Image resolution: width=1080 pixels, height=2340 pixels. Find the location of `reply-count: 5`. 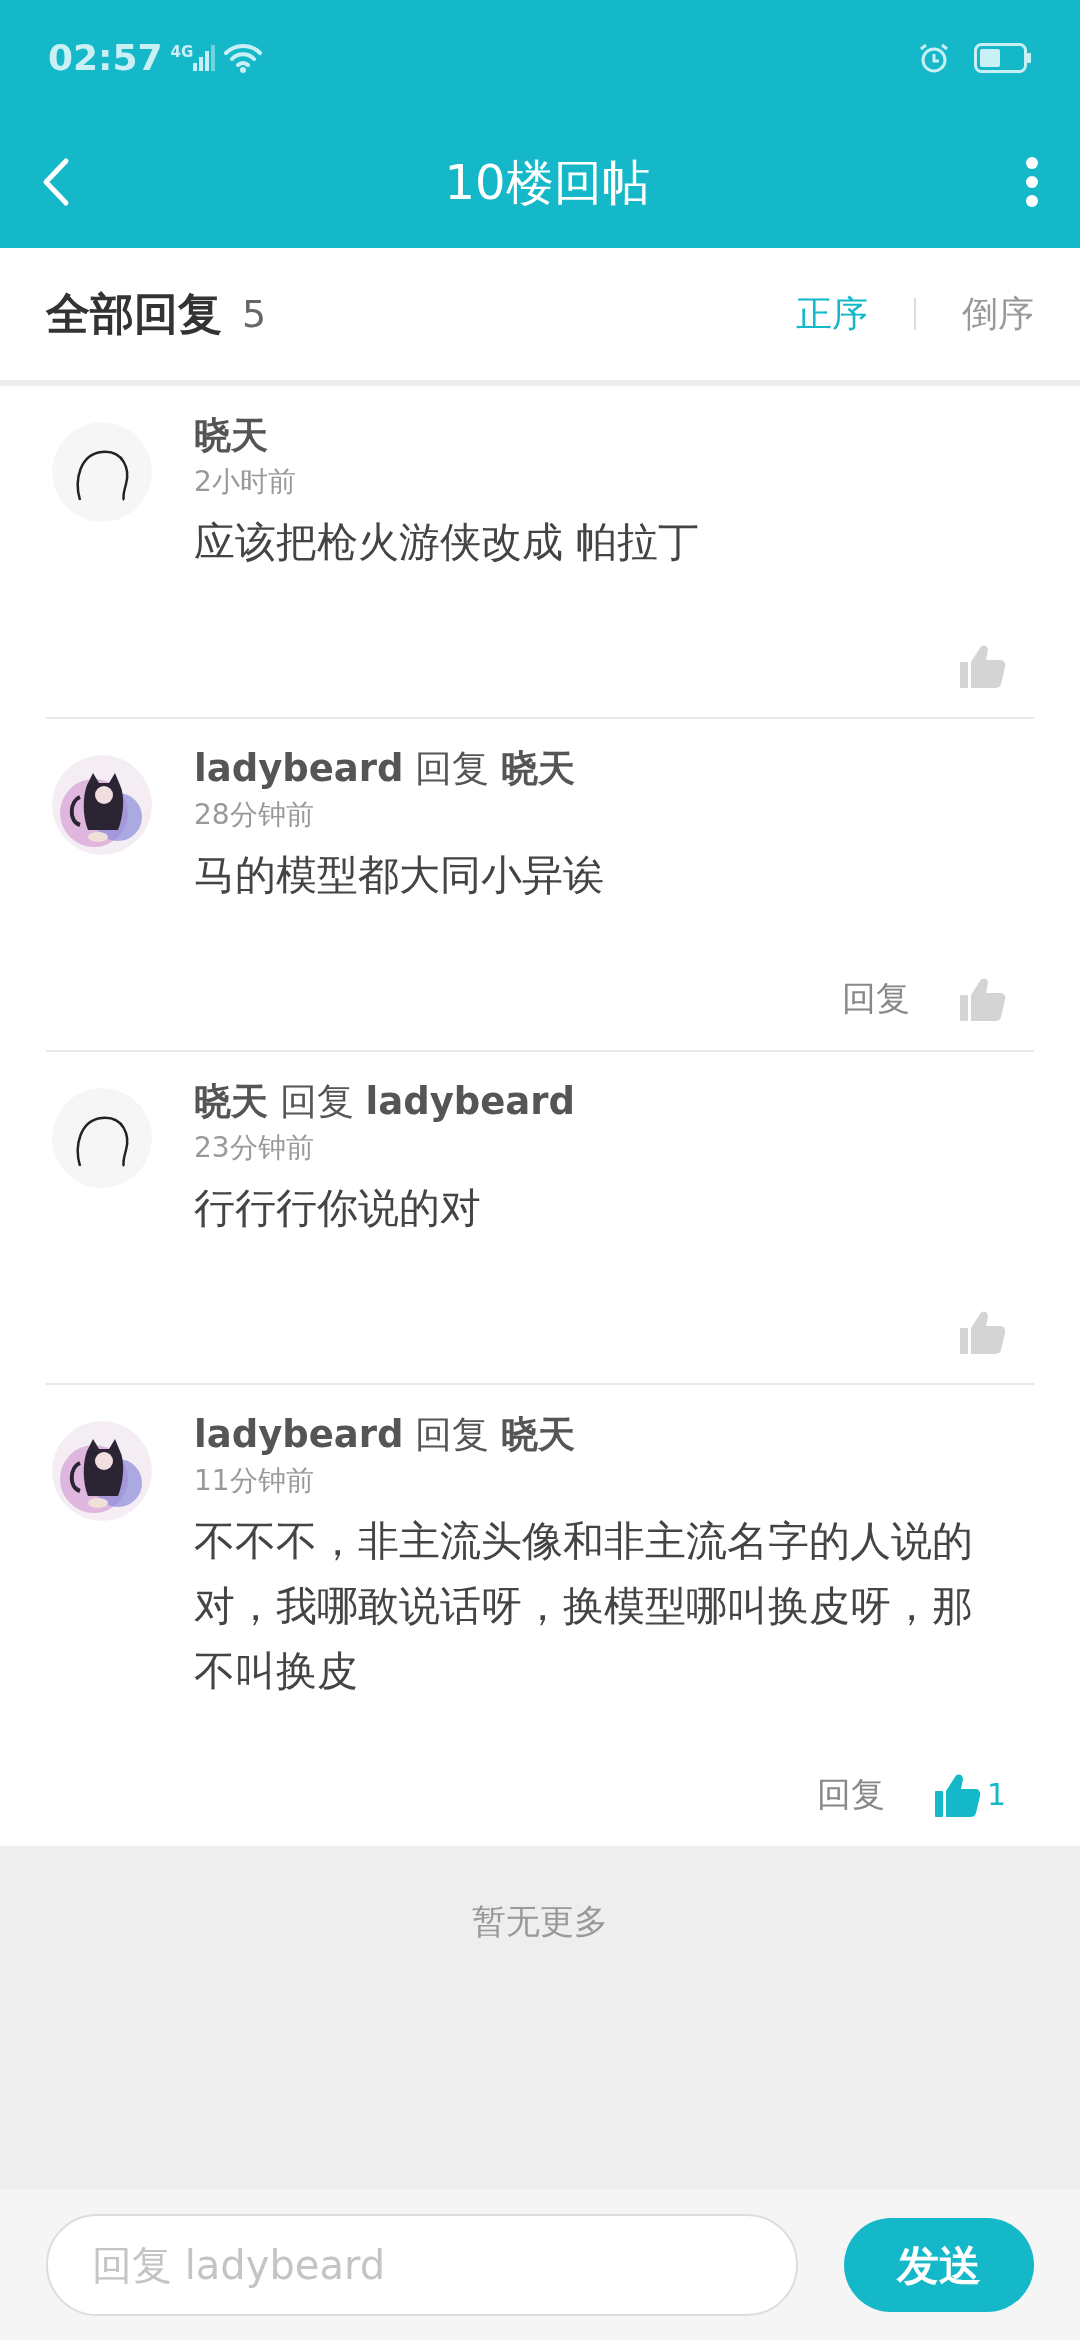

reply-count: 5 is located at coordinates (254, 314).